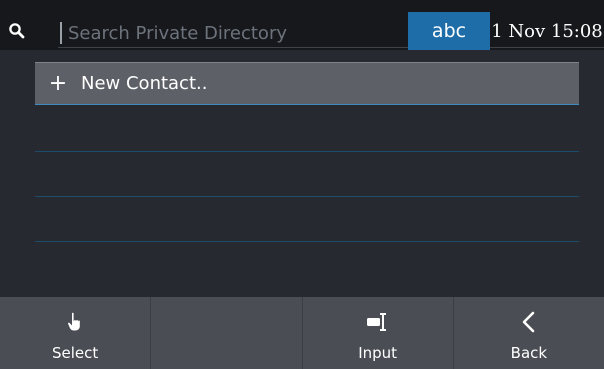  Describe the element at coordinates (529, 353) in the screenshot. I see `back-label: Back` at that location.